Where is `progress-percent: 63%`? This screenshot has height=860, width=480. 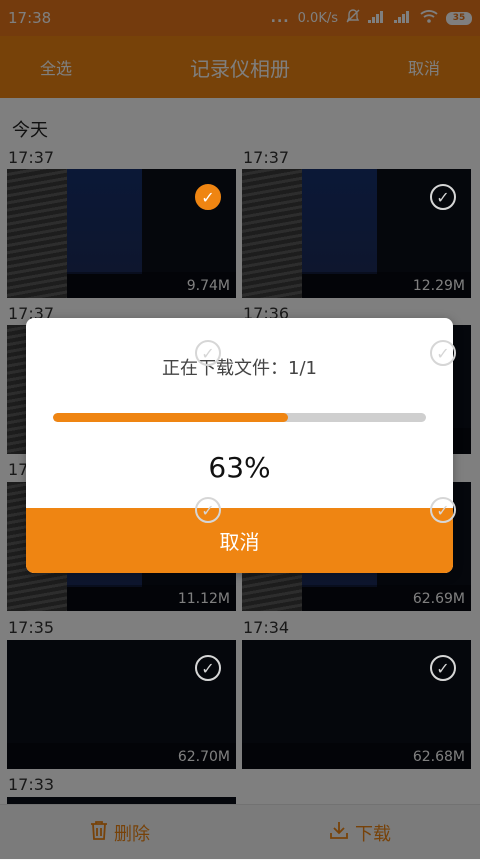 progress-percent: 63% is located at coordinates (239, 467).